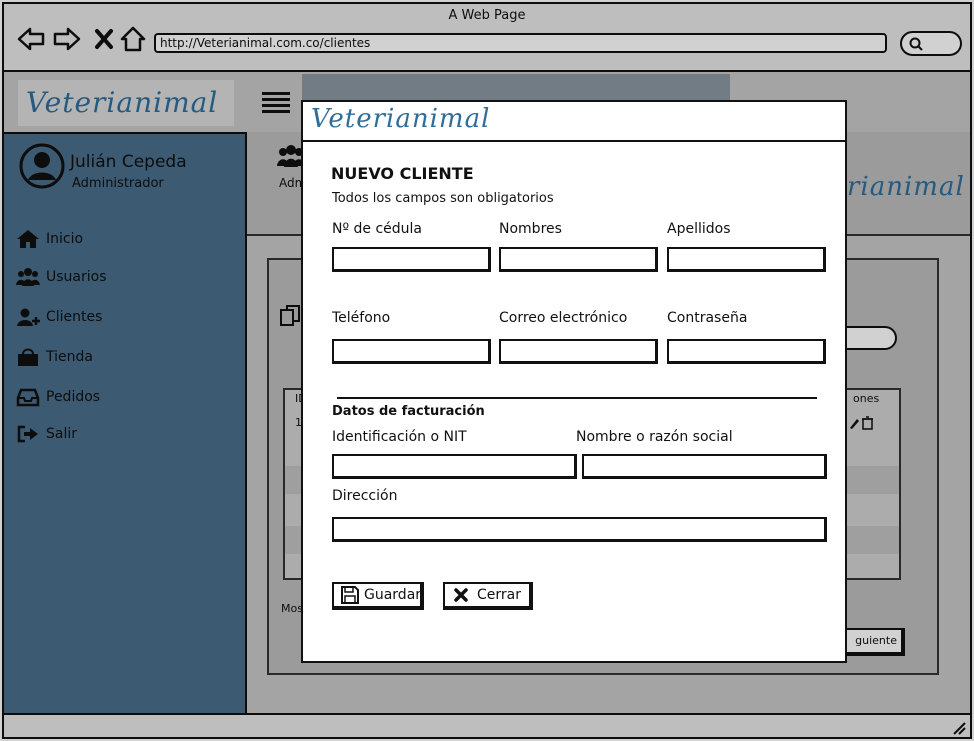 This screenshot has width=974, height=741. I want to click on direccion-input, so click(579, 529).